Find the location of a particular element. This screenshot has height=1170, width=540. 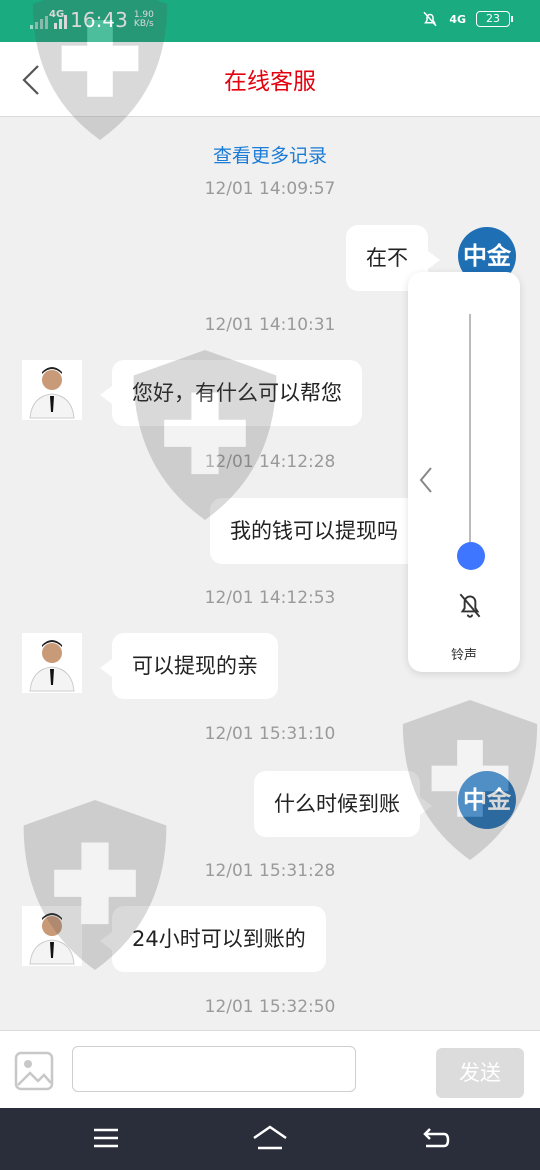

volume-panel: 铃声 is located at coordinates (464, 472).